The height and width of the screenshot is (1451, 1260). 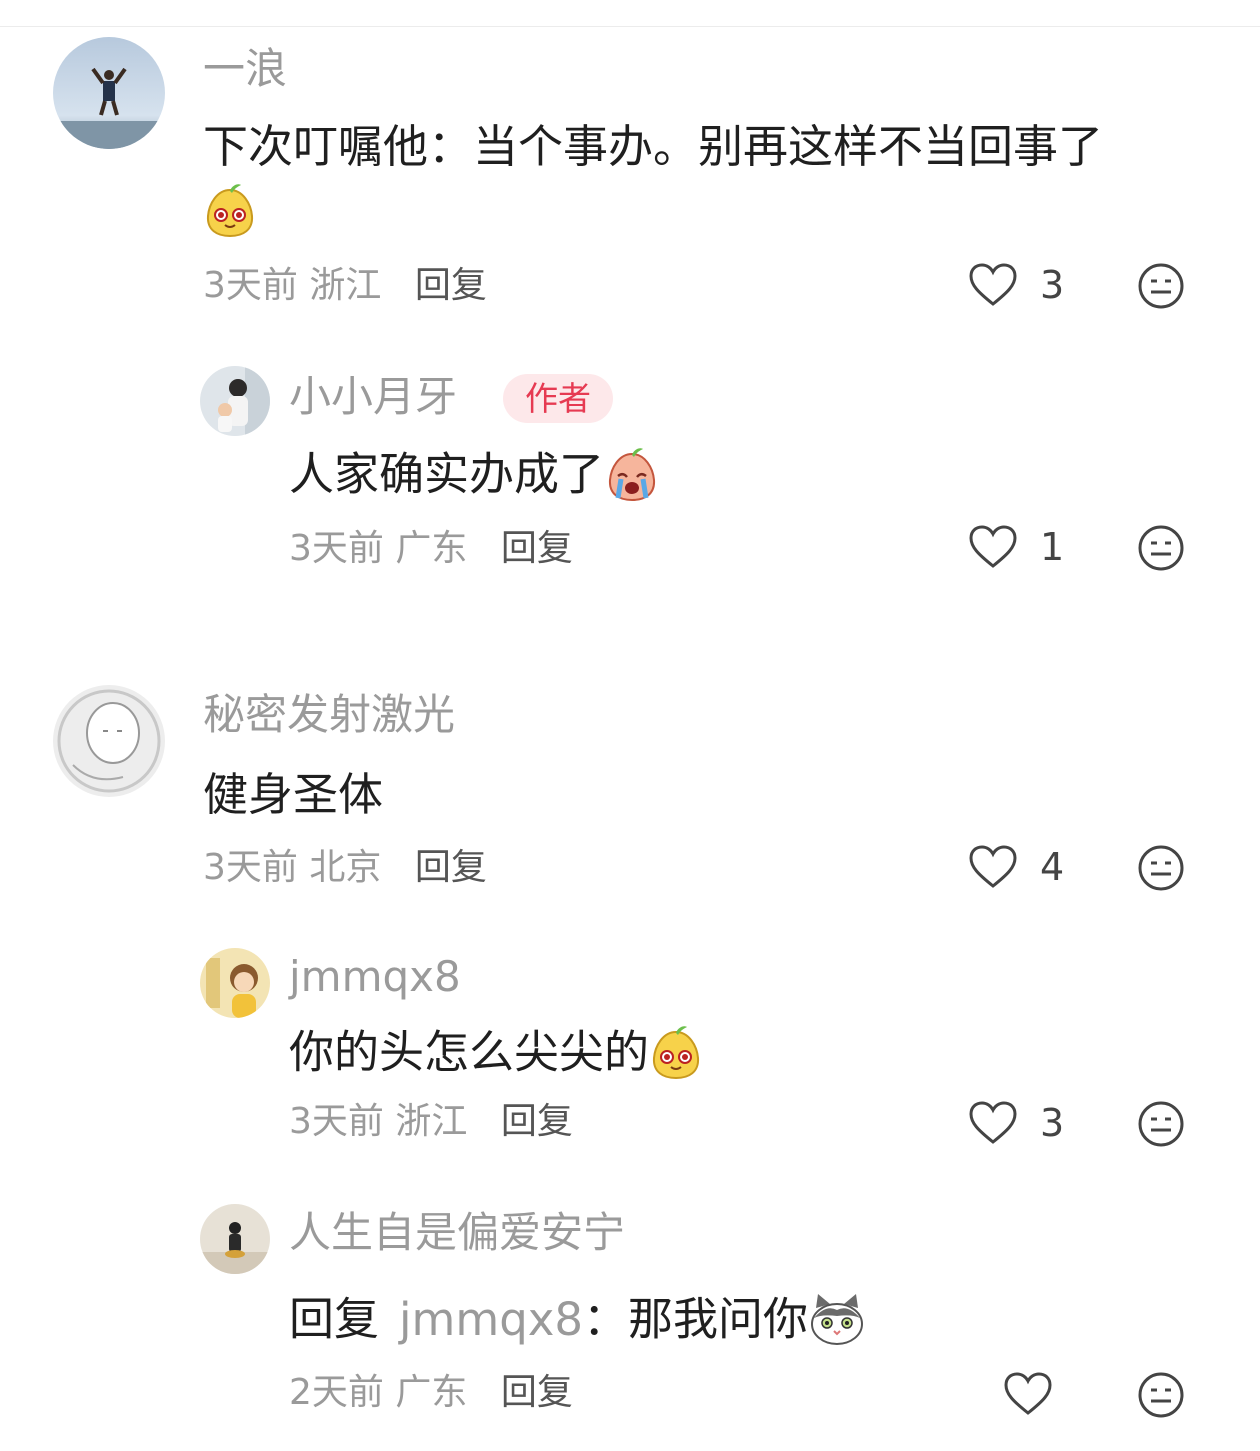 I want to click on username: jmmqx8, so click(x=375, y=977).